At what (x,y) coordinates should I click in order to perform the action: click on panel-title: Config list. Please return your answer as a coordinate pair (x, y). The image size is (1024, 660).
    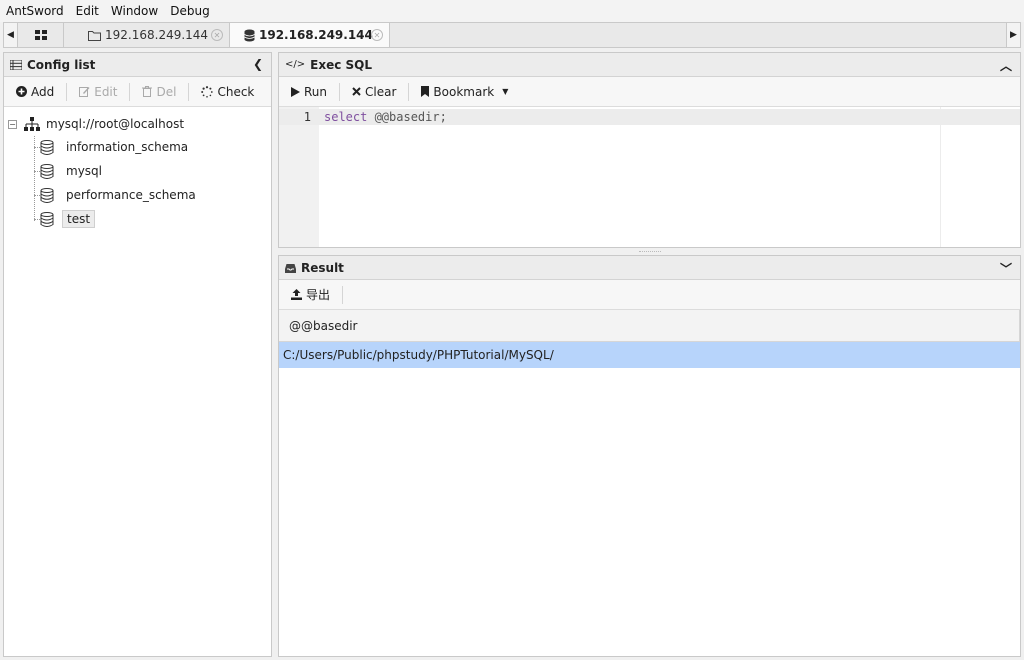
    Looking at the image, I should click on (61, 64).